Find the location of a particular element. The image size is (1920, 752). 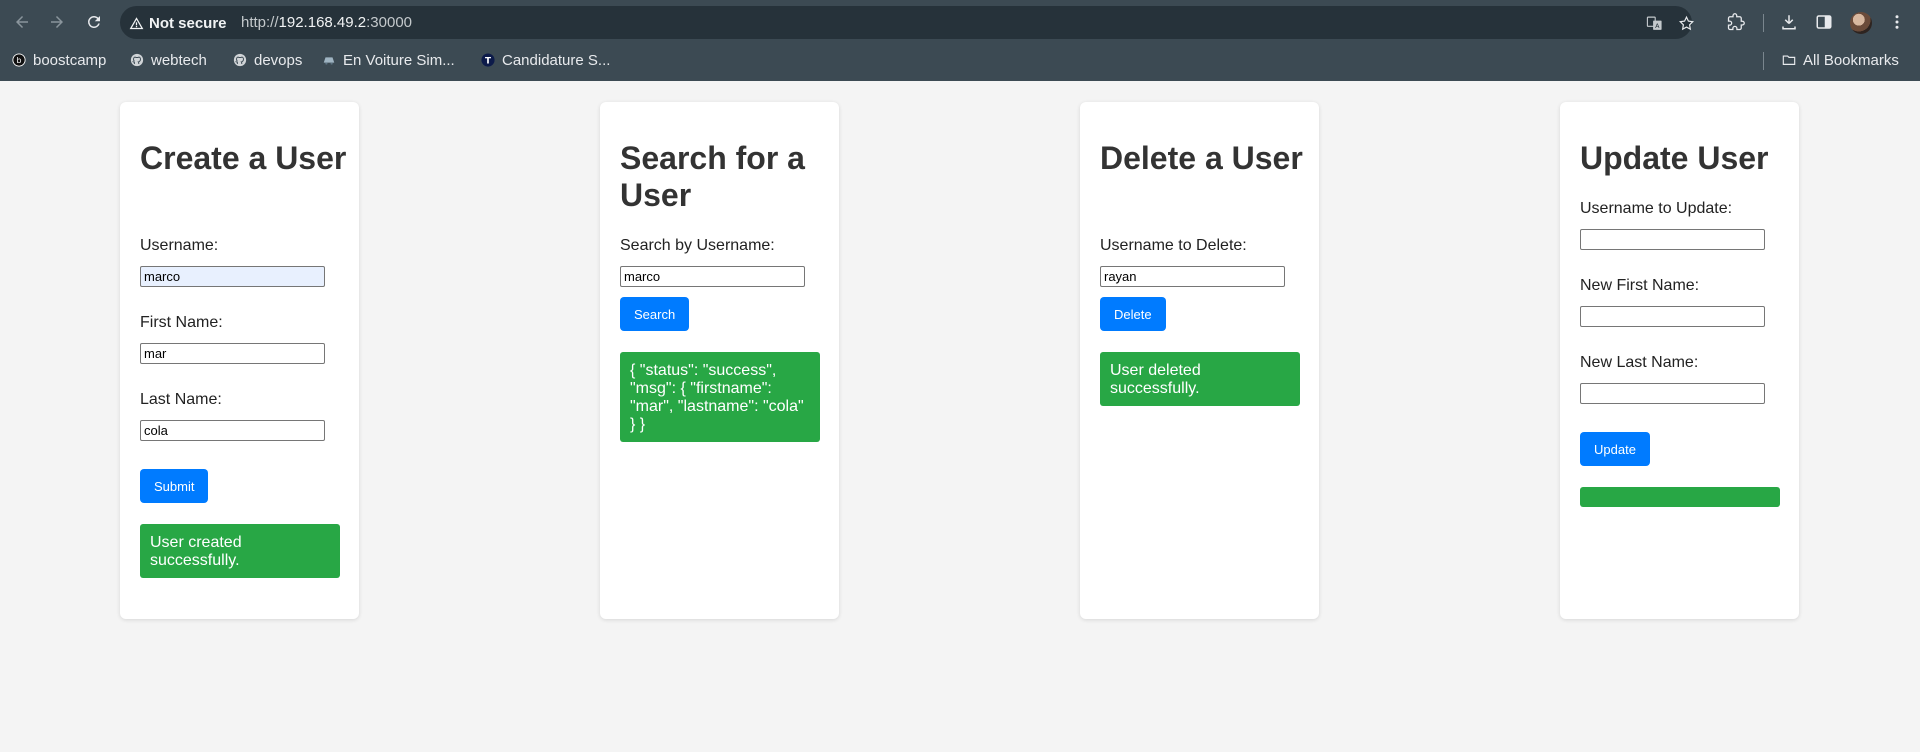

reload-icon is located at coordinates (93, 21).